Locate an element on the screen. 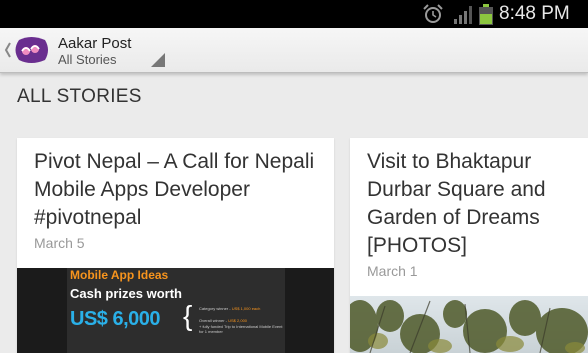  promo-amount: US$ 6,000 is located at coordinates (115, 319).